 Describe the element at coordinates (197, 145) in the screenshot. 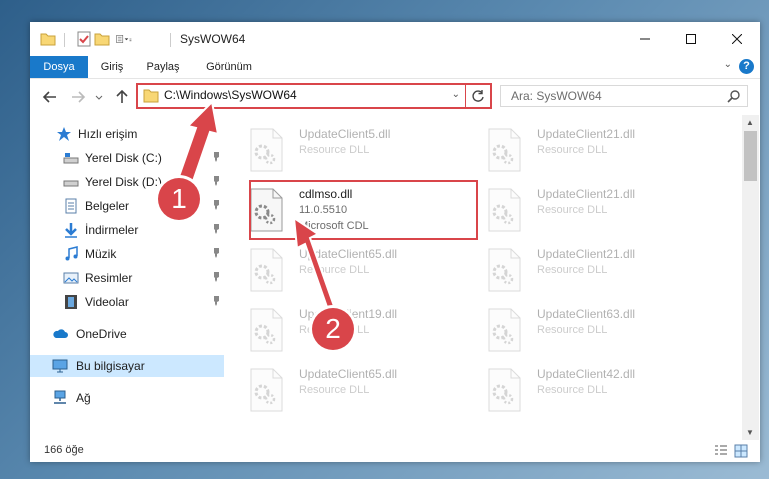

I see `arrow-to-address-bar` at that location.